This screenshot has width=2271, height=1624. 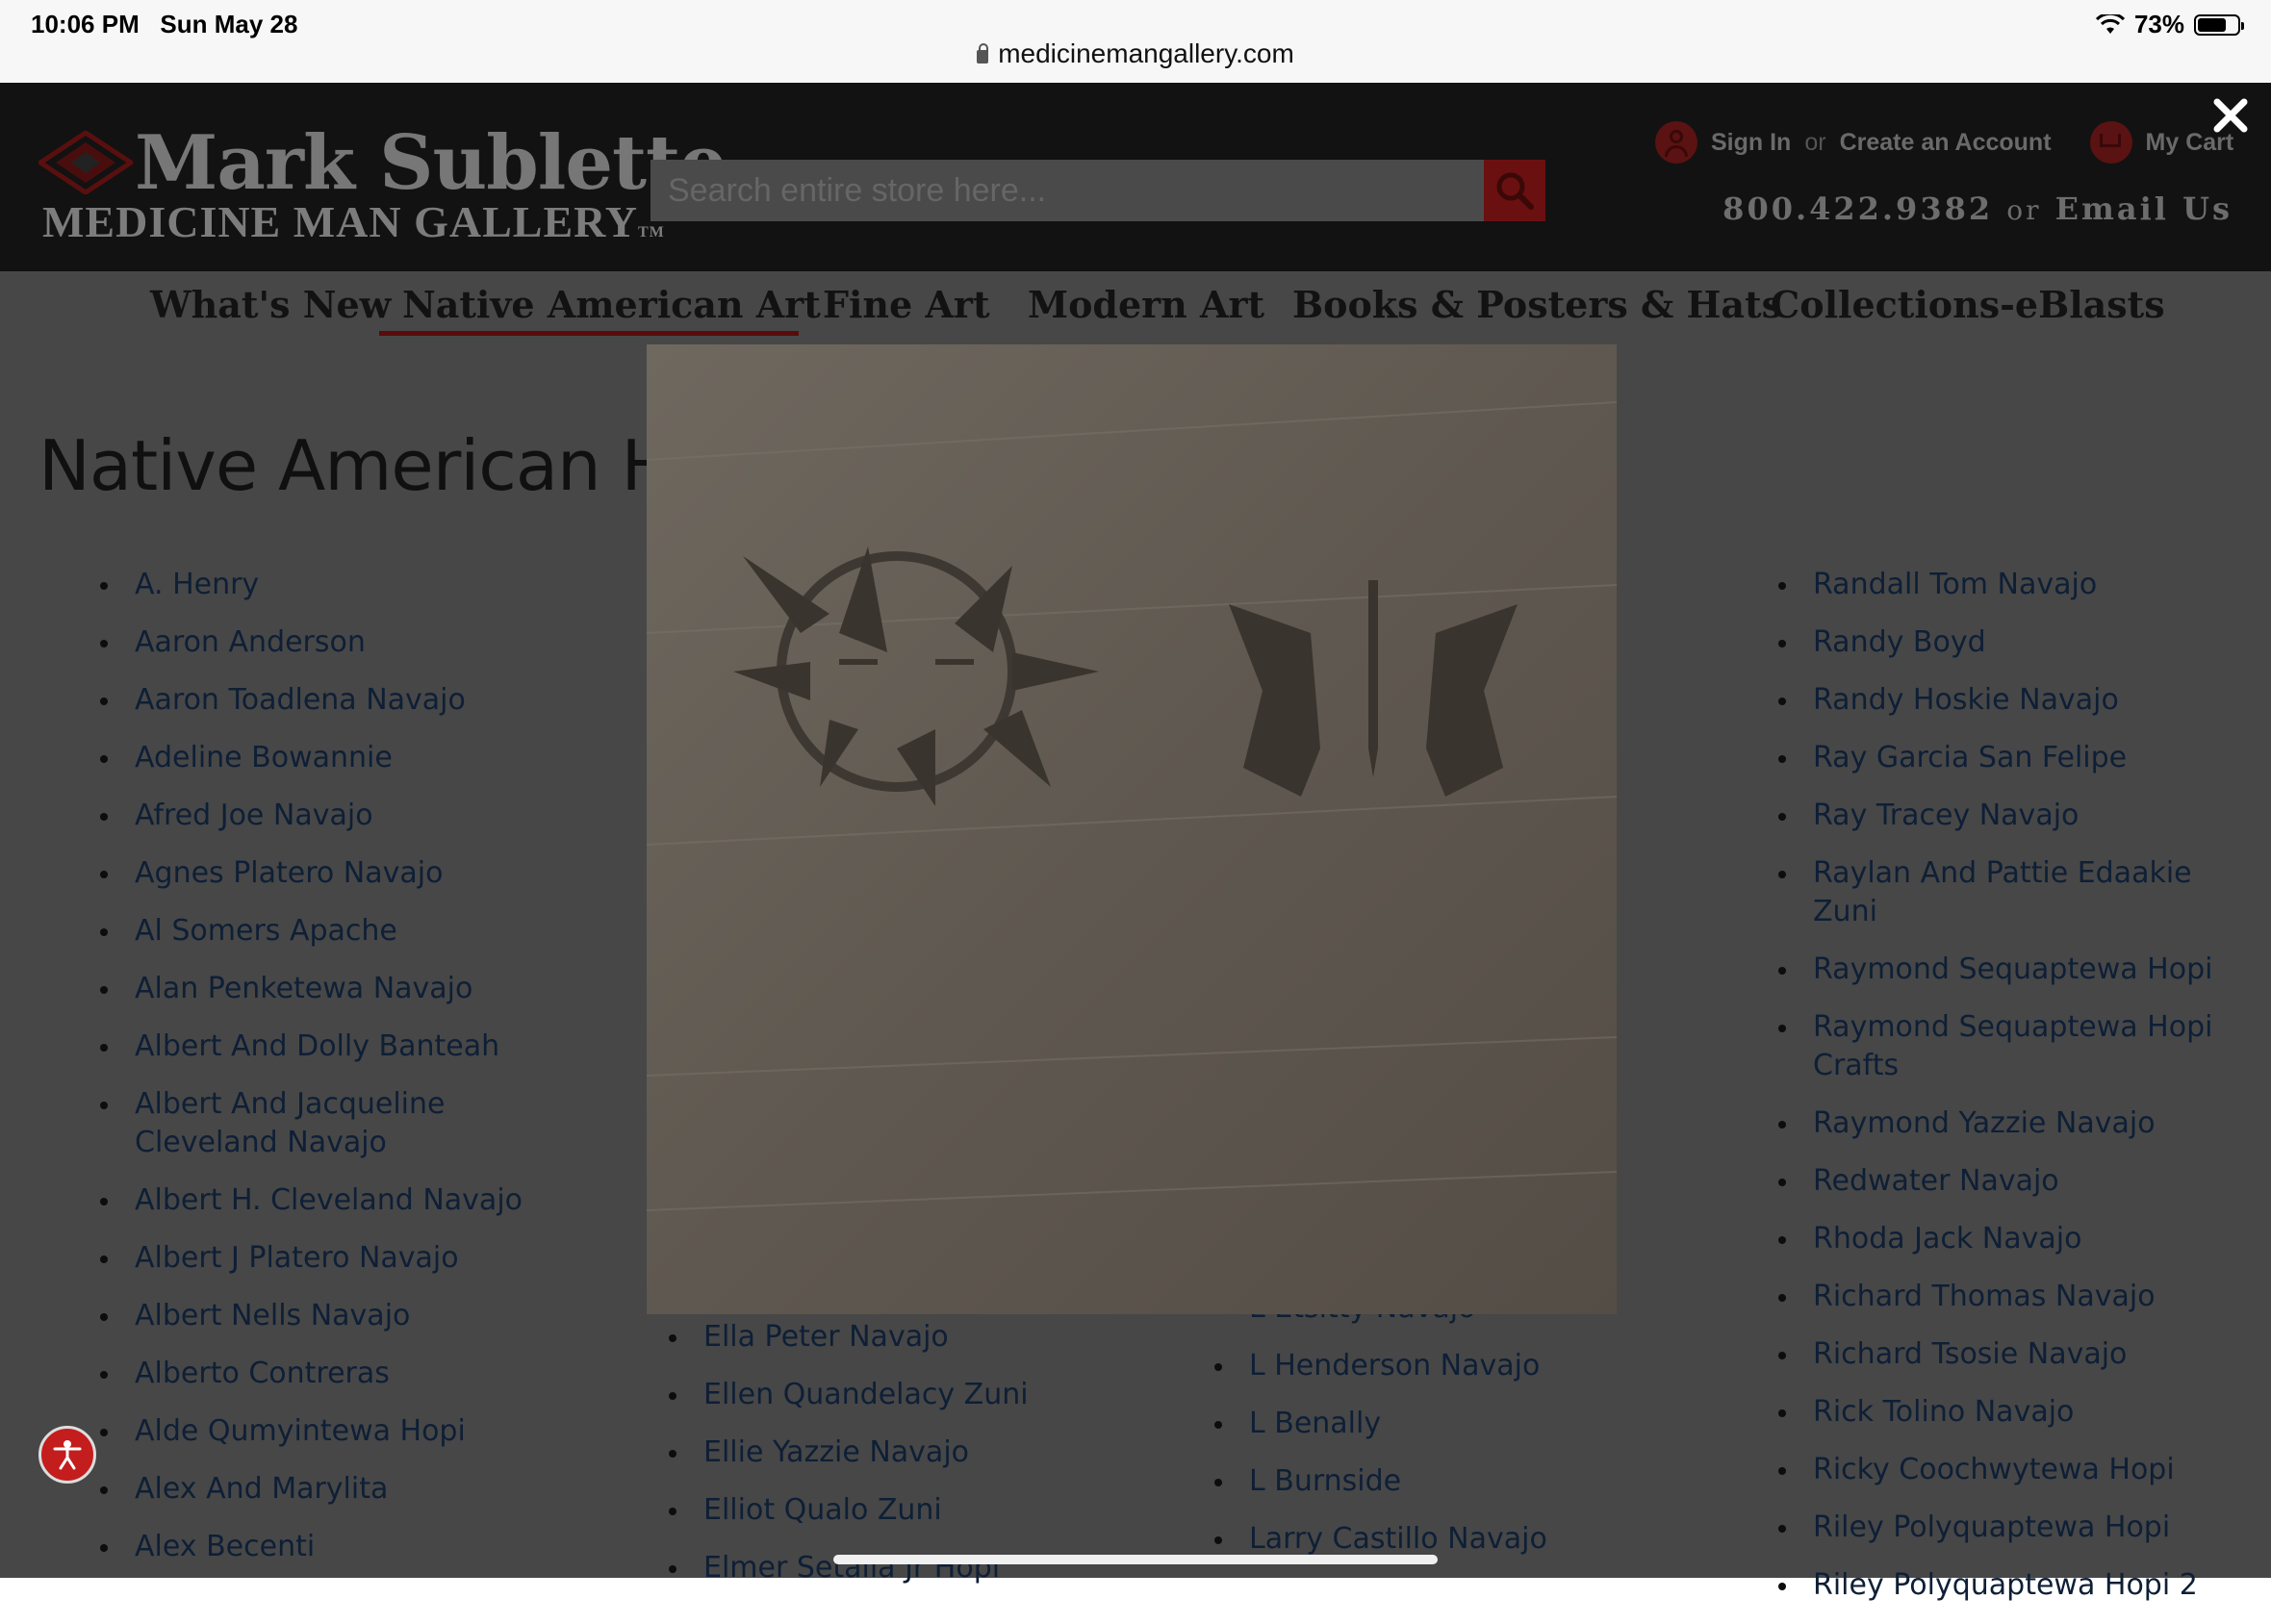 I want to click on artist-link: Adeline Bowannie, so click(x=341, y=758).